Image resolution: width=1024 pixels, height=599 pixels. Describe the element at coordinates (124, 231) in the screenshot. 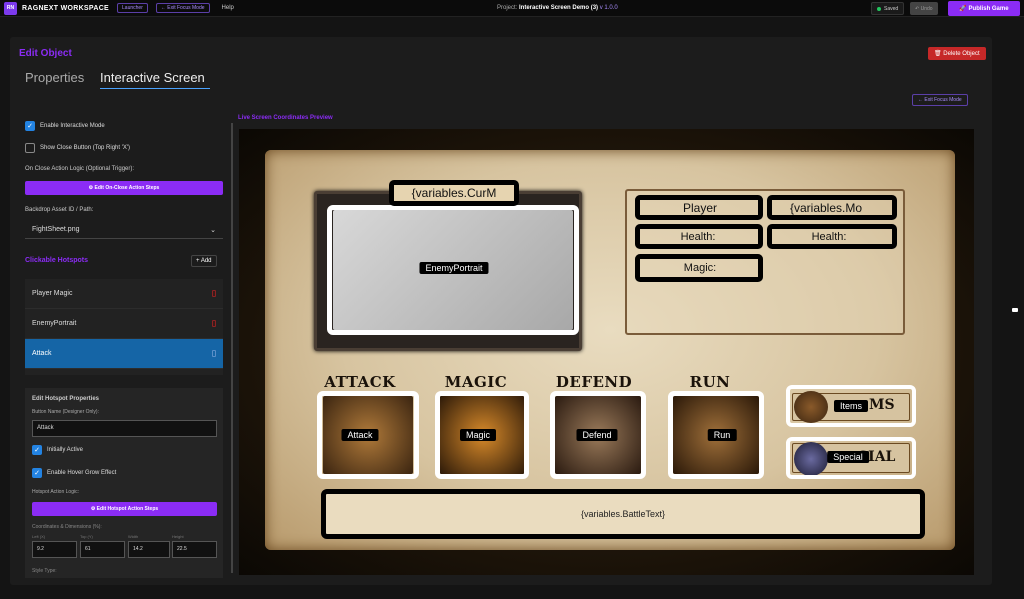

I see `backdrop-select: FightSheet.png ⌄` at that location.